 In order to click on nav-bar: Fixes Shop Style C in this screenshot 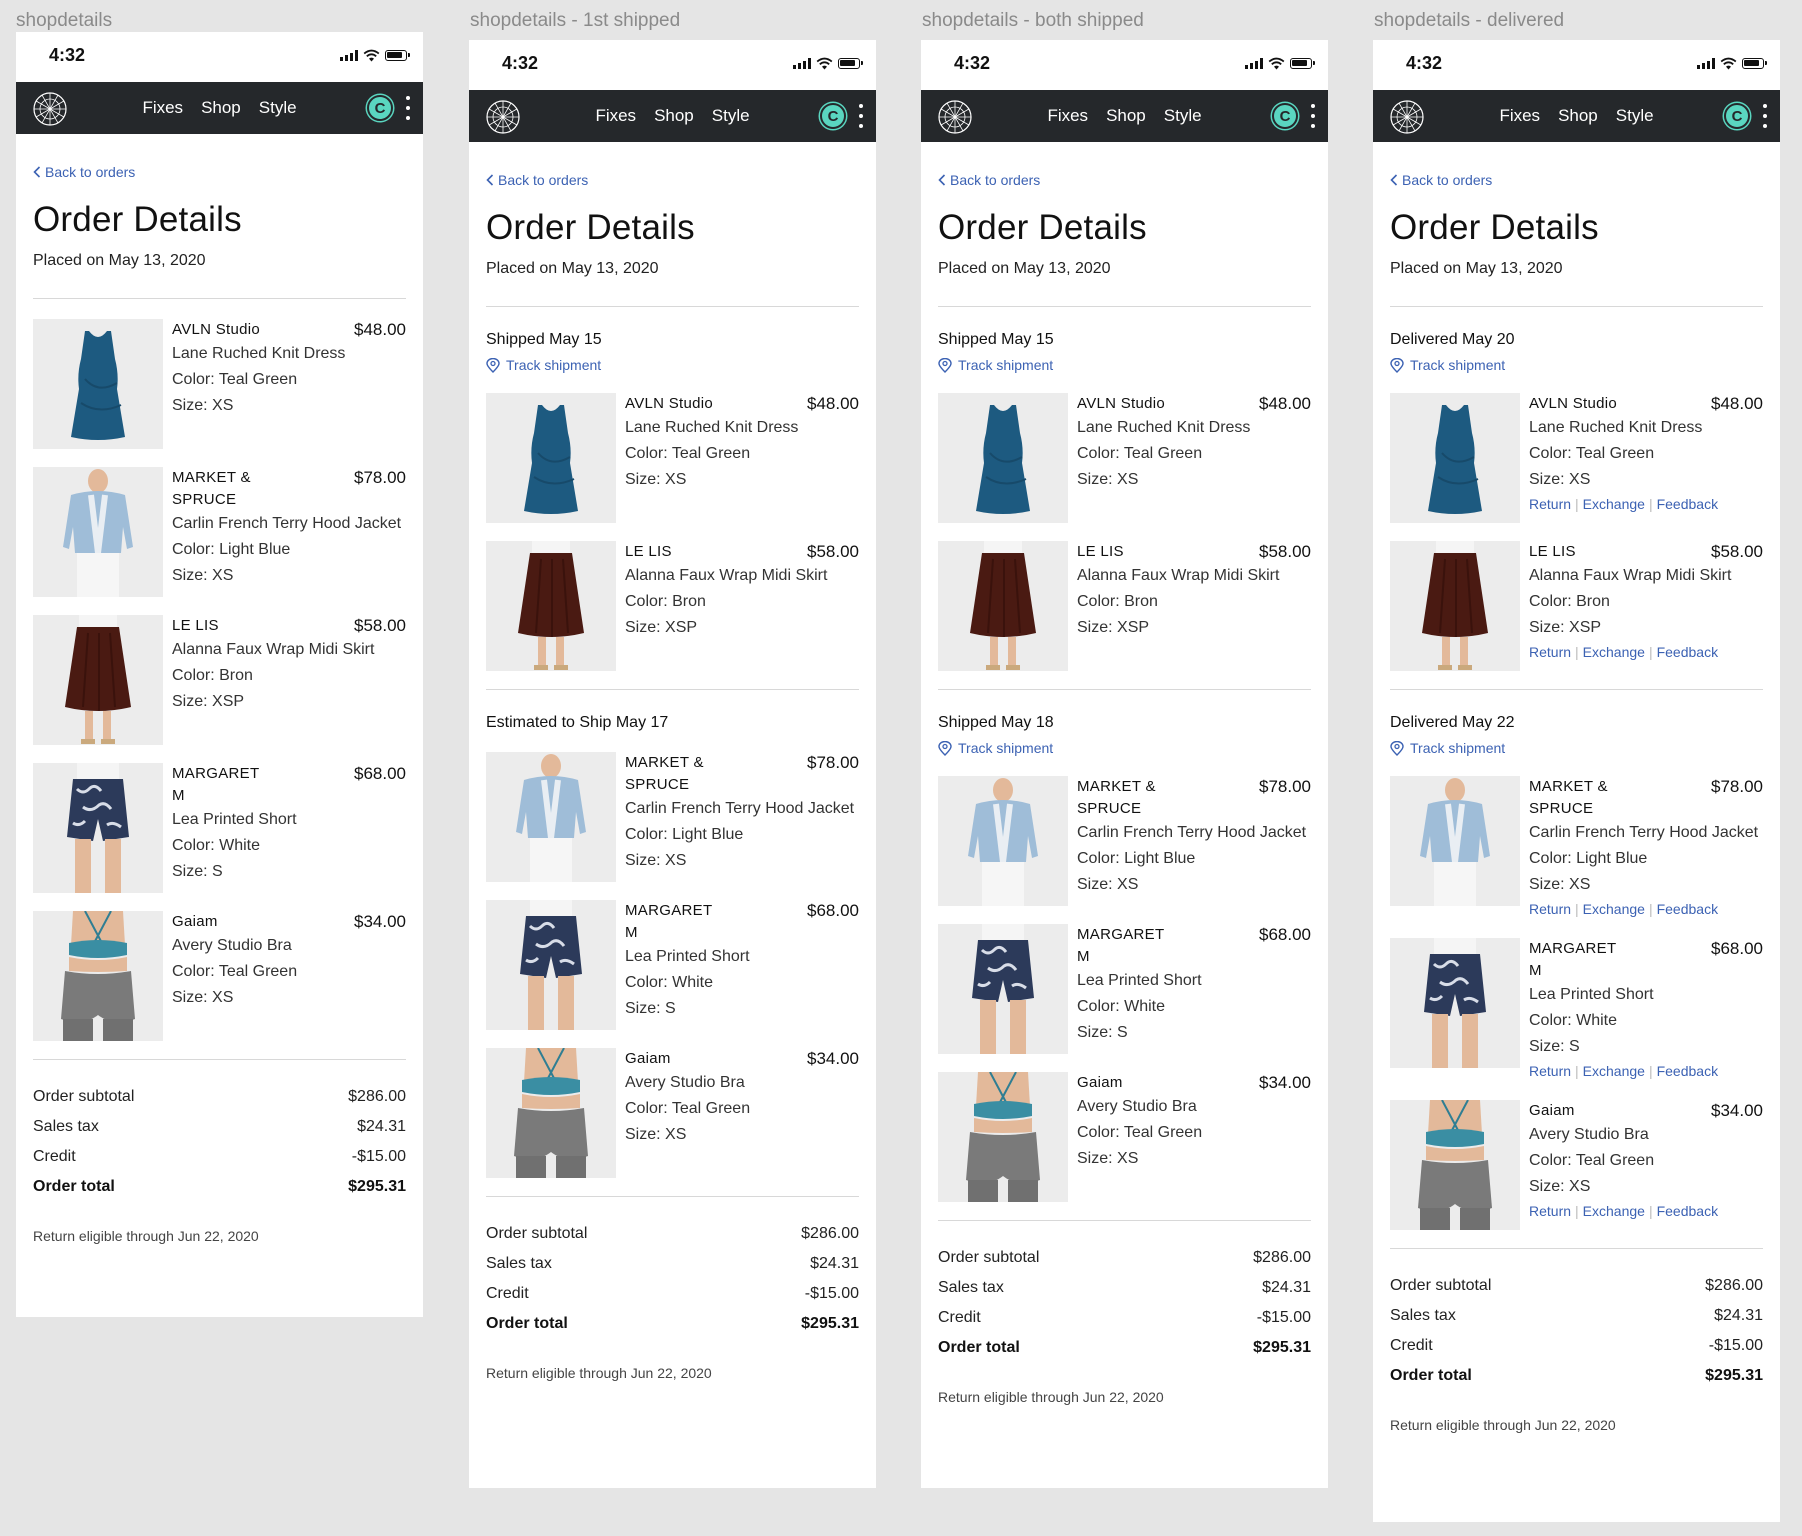, I will do `click(1576, 116)`.